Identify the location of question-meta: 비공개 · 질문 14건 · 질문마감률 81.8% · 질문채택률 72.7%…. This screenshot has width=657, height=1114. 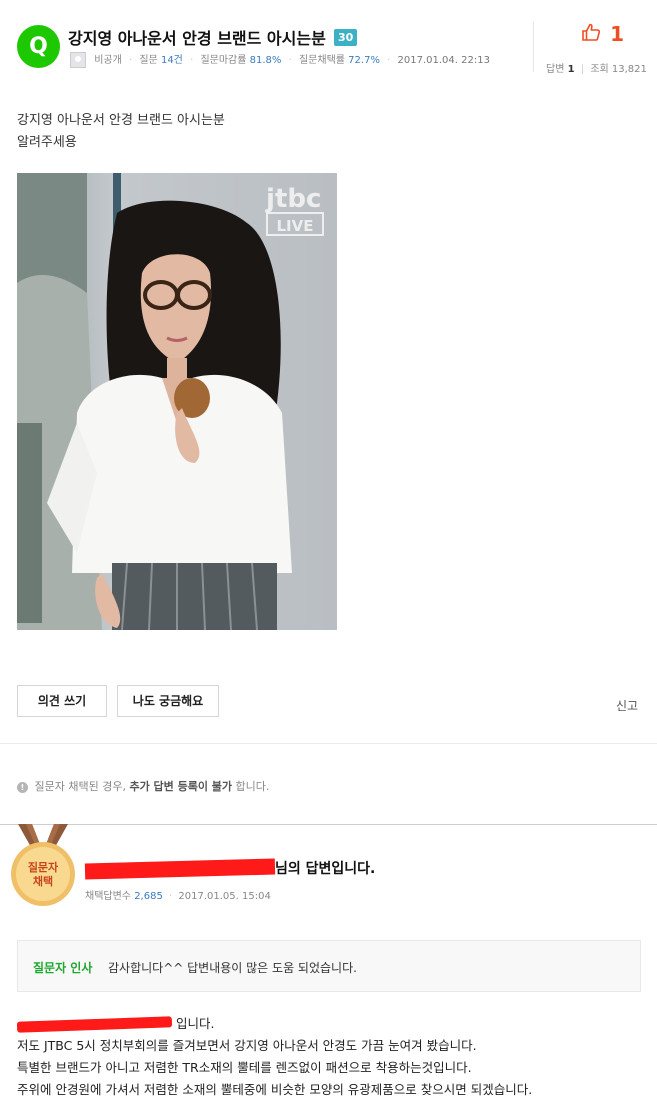
(280, 59).